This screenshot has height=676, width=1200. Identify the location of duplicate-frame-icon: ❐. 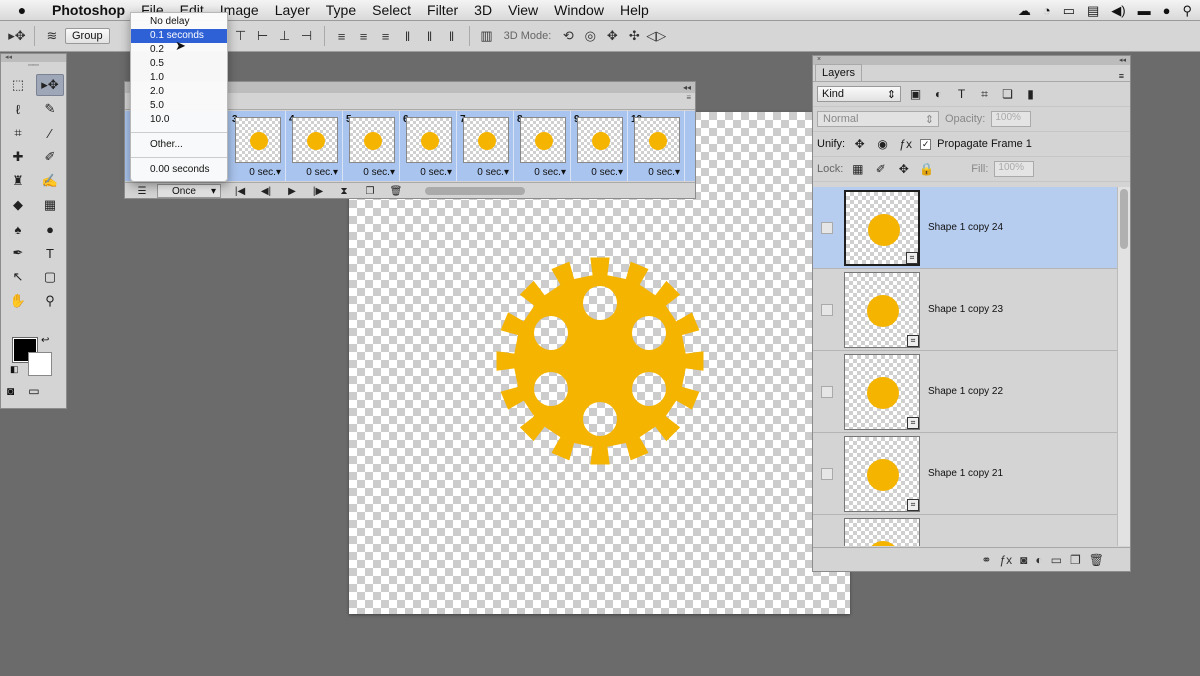
(370, 191).